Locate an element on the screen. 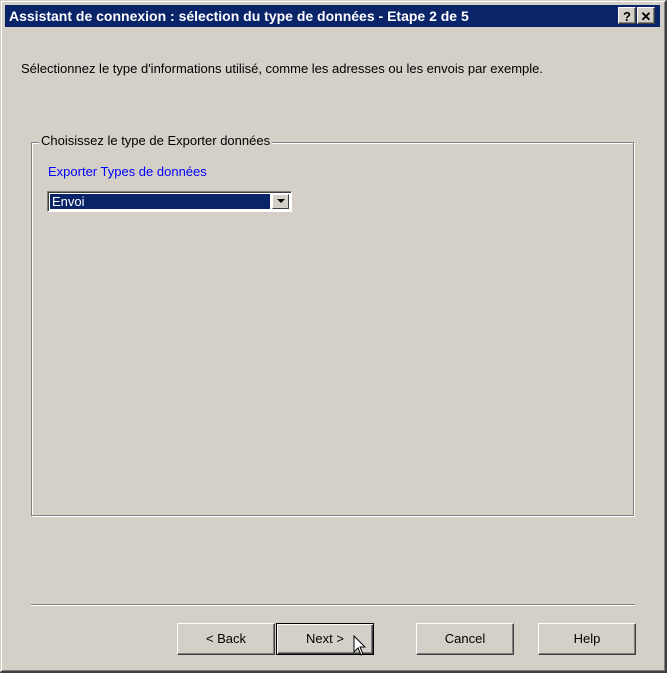  chevron-down-icon is located at coordinates (280, 201).